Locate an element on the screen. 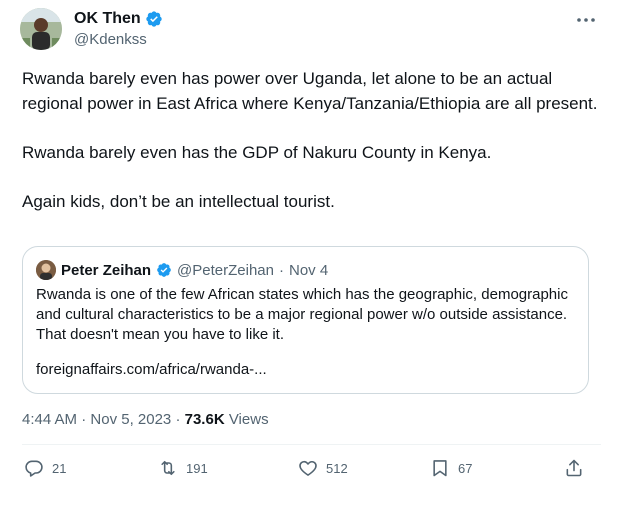 The width and height of the screenshot is (623, 506). quoted-author-name: Peter Zeihan is located at coordinates (106, 270).